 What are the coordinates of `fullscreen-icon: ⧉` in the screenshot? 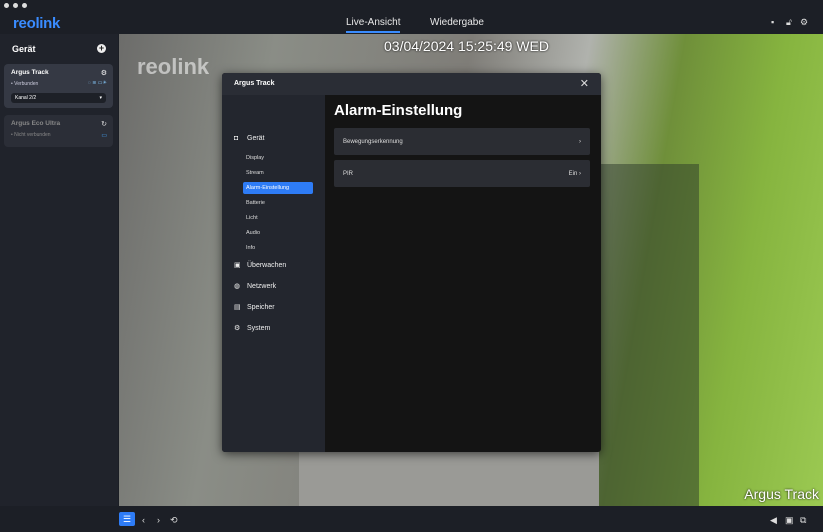 It's located at (803, 520).